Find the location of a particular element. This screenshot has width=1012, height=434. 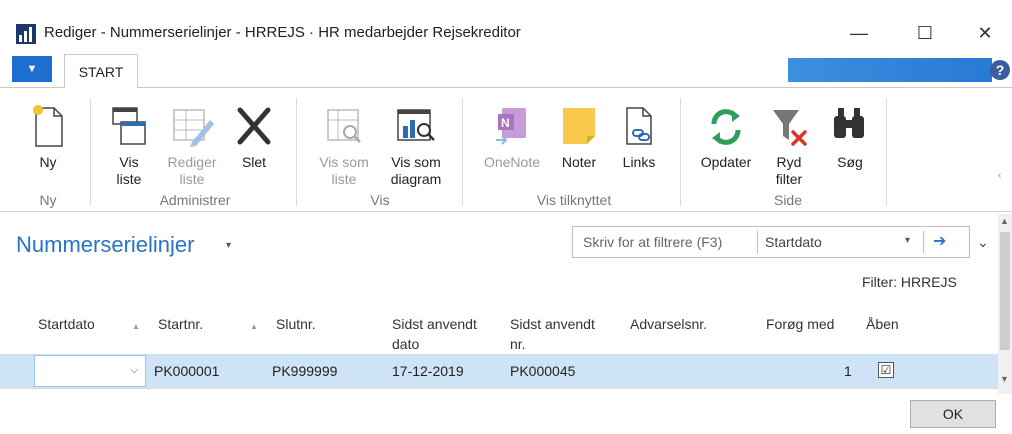

filter-info: Filter: HRREJS is located at coordinates (909, 282).